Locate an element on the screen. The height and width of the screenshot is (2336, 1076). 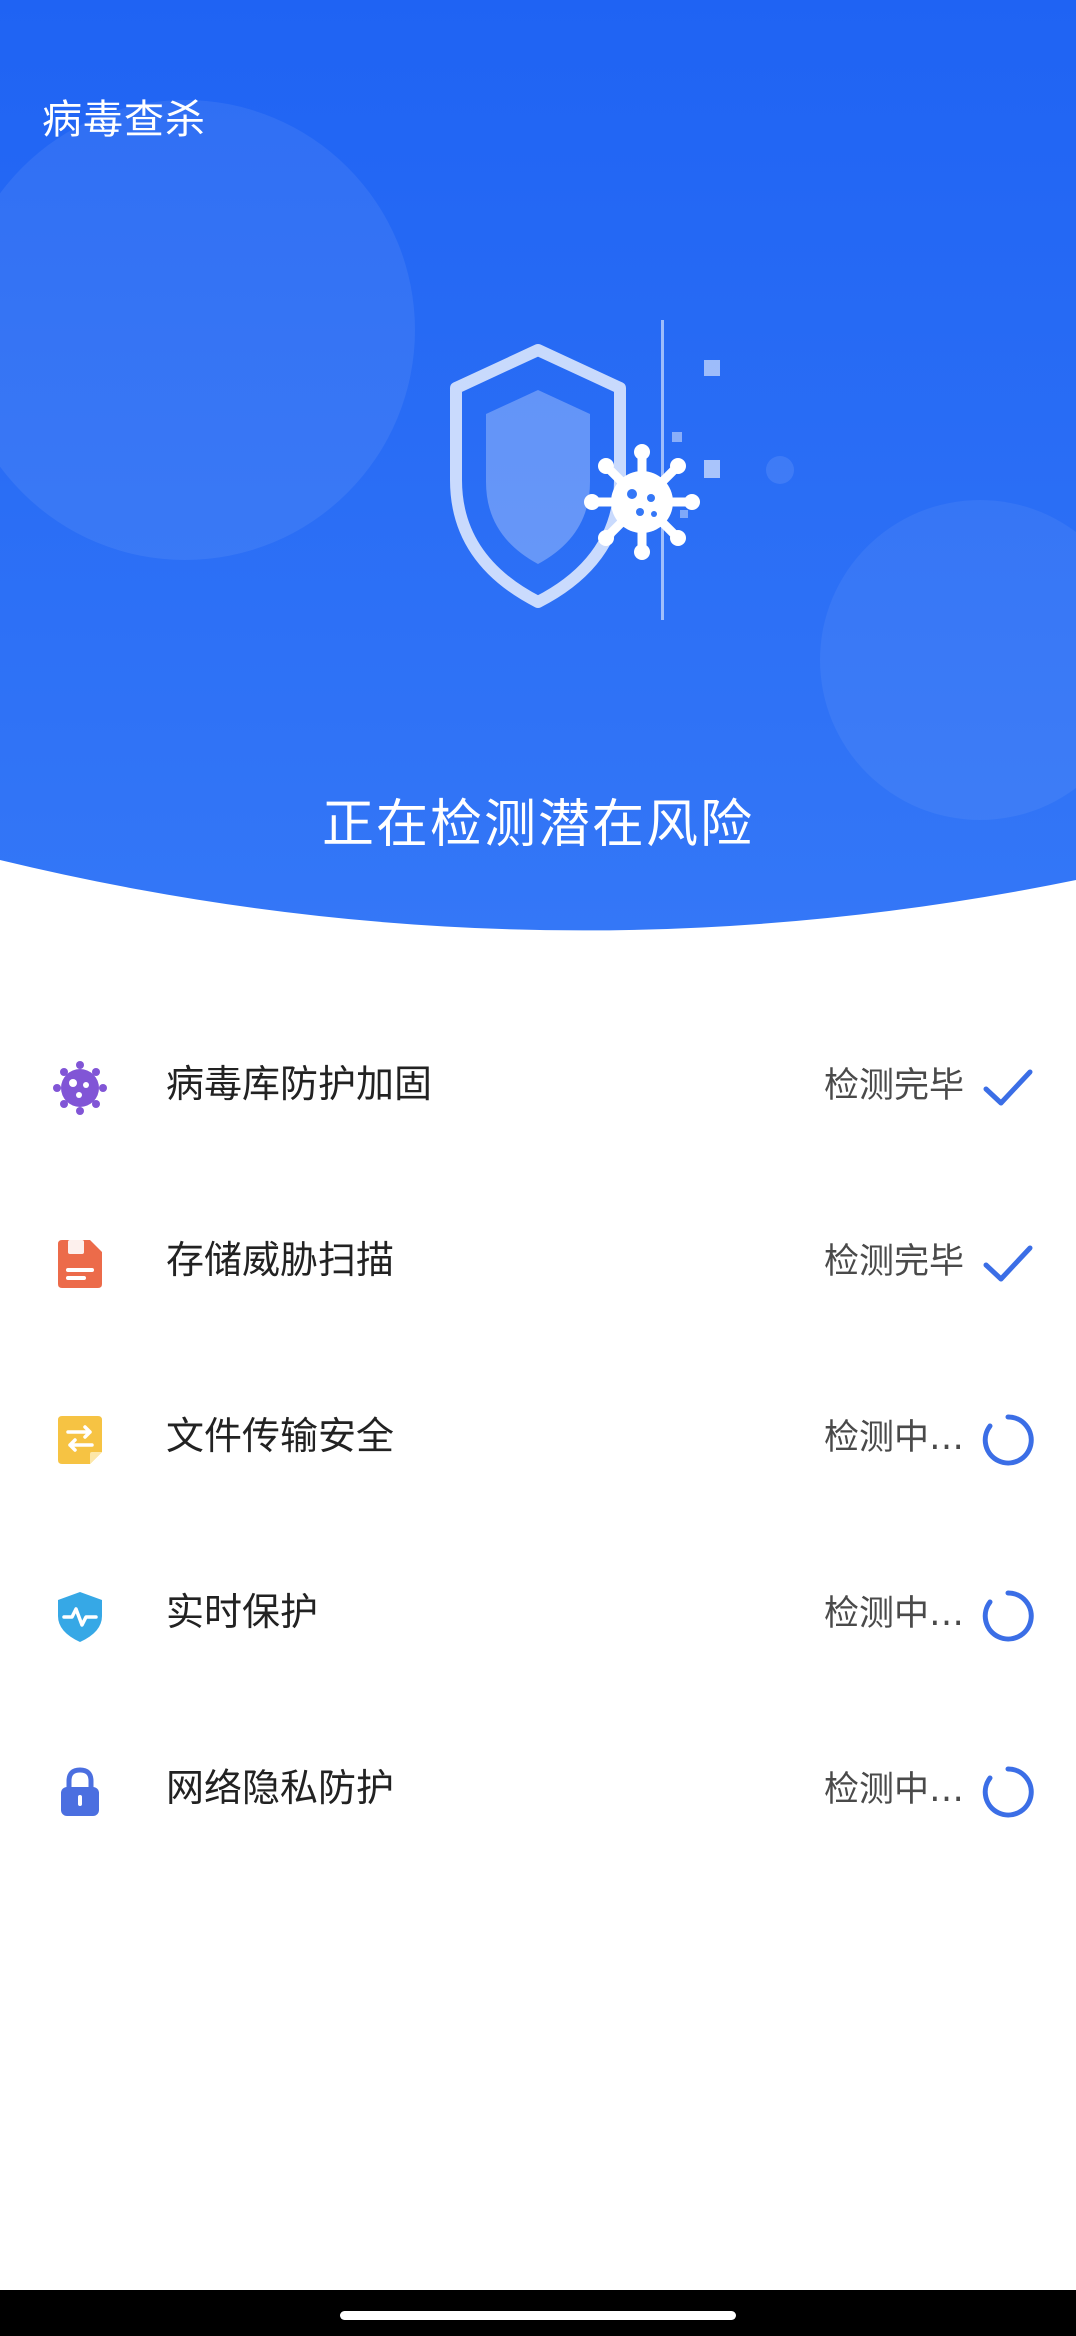
scan-item-label: 病毒库防护加固 is located at coordinates (299, 1084).